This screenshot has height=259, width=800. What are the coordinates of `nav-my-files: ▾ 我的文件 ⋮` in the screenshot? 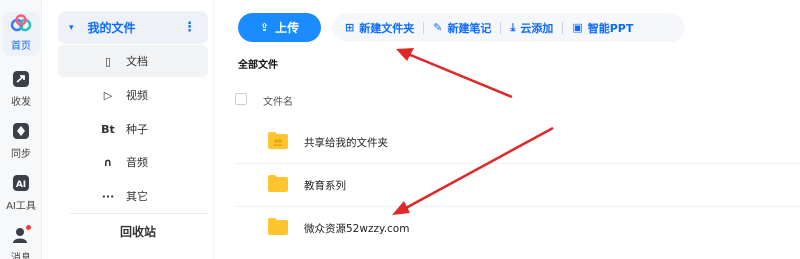 It's located at (133, 27).